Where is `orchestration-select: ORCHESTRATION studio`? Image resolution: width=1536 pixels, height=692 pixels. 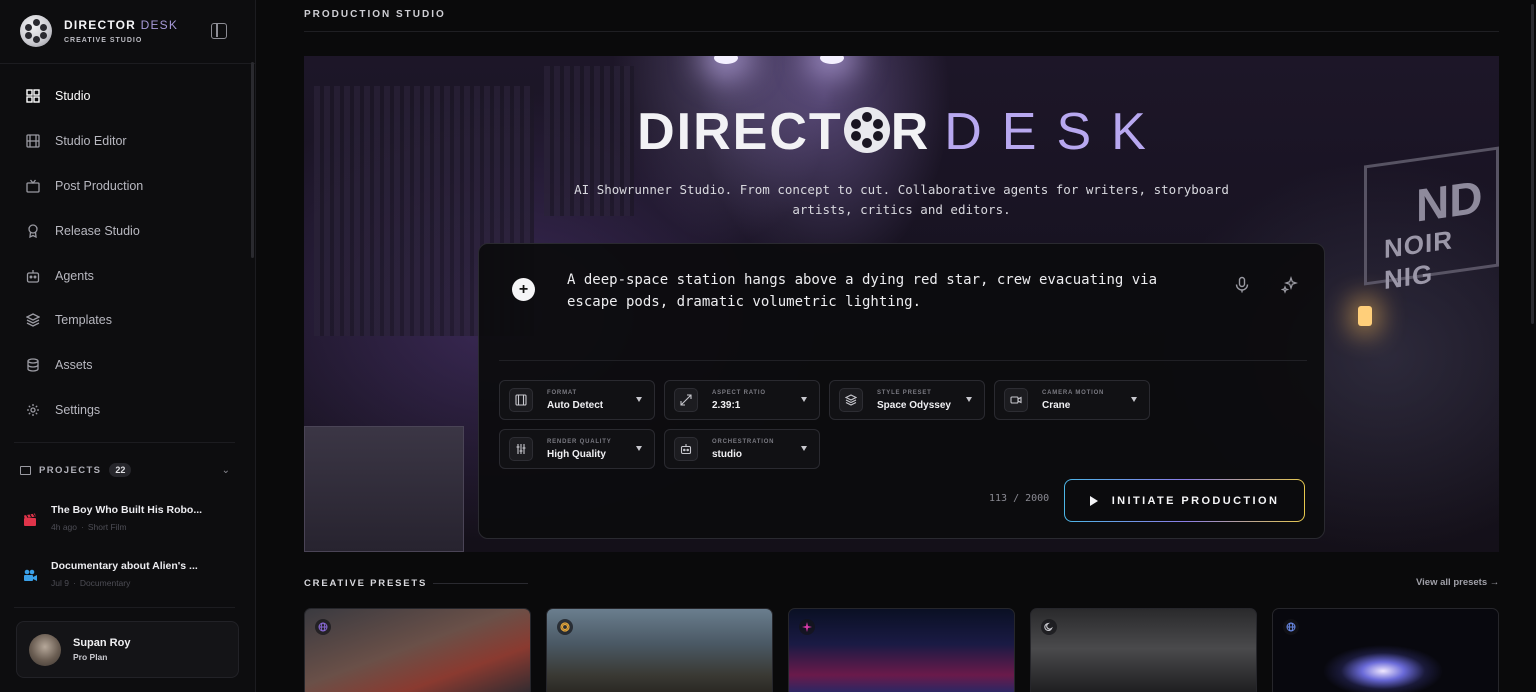
orchestration-select: ORCHESTRATION studio is located at coordinates (742, 449).